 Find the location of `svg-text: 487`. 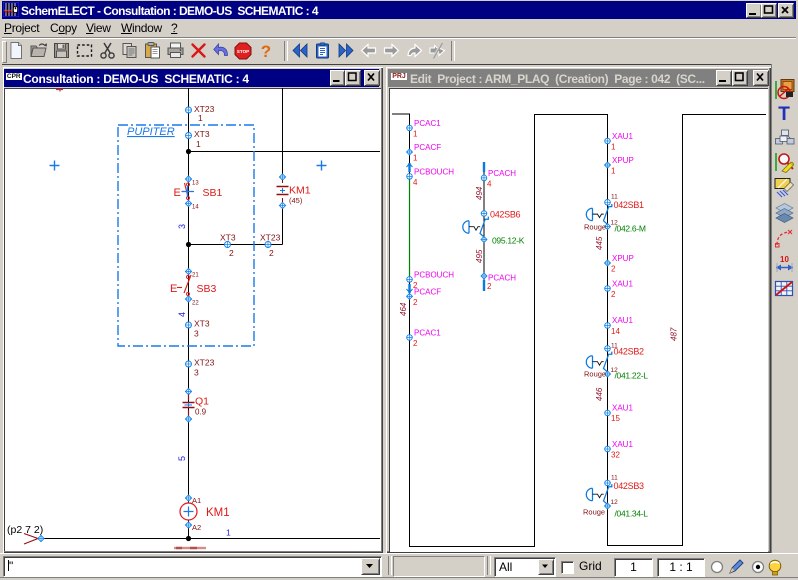

svg-text: 487 is located at coordinates (674, 334).